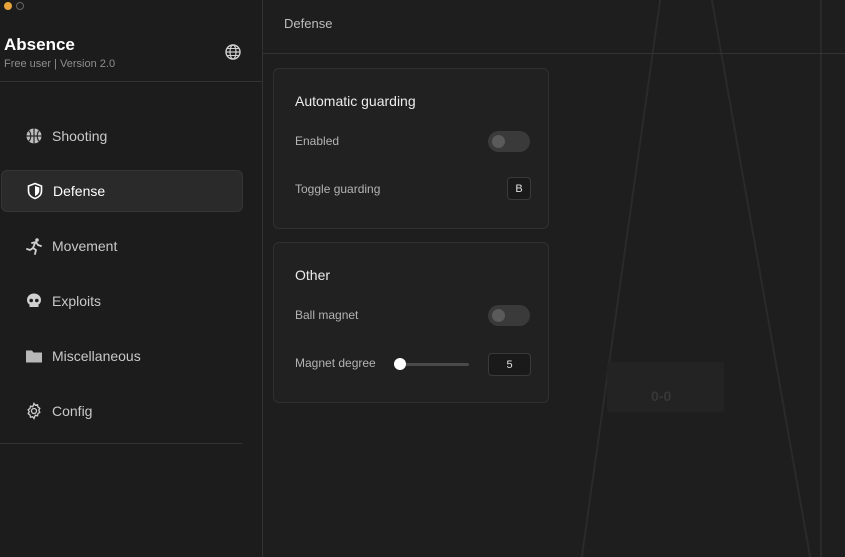 This screenshot has width=845, height=557. What do you see at coordinates (313, 275) in the screenshot?
I see `card-title: Other` at bounding box center [313, 275].